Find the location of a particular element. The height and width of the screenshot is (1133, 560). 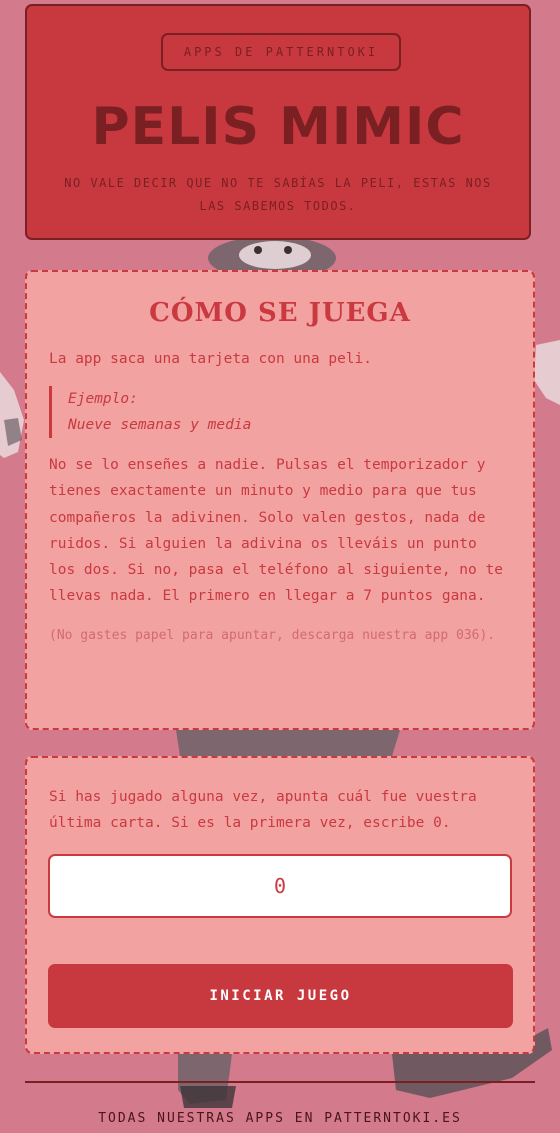

start-game-button: INICIAR JUEGO is located at coordinates (280, 996).